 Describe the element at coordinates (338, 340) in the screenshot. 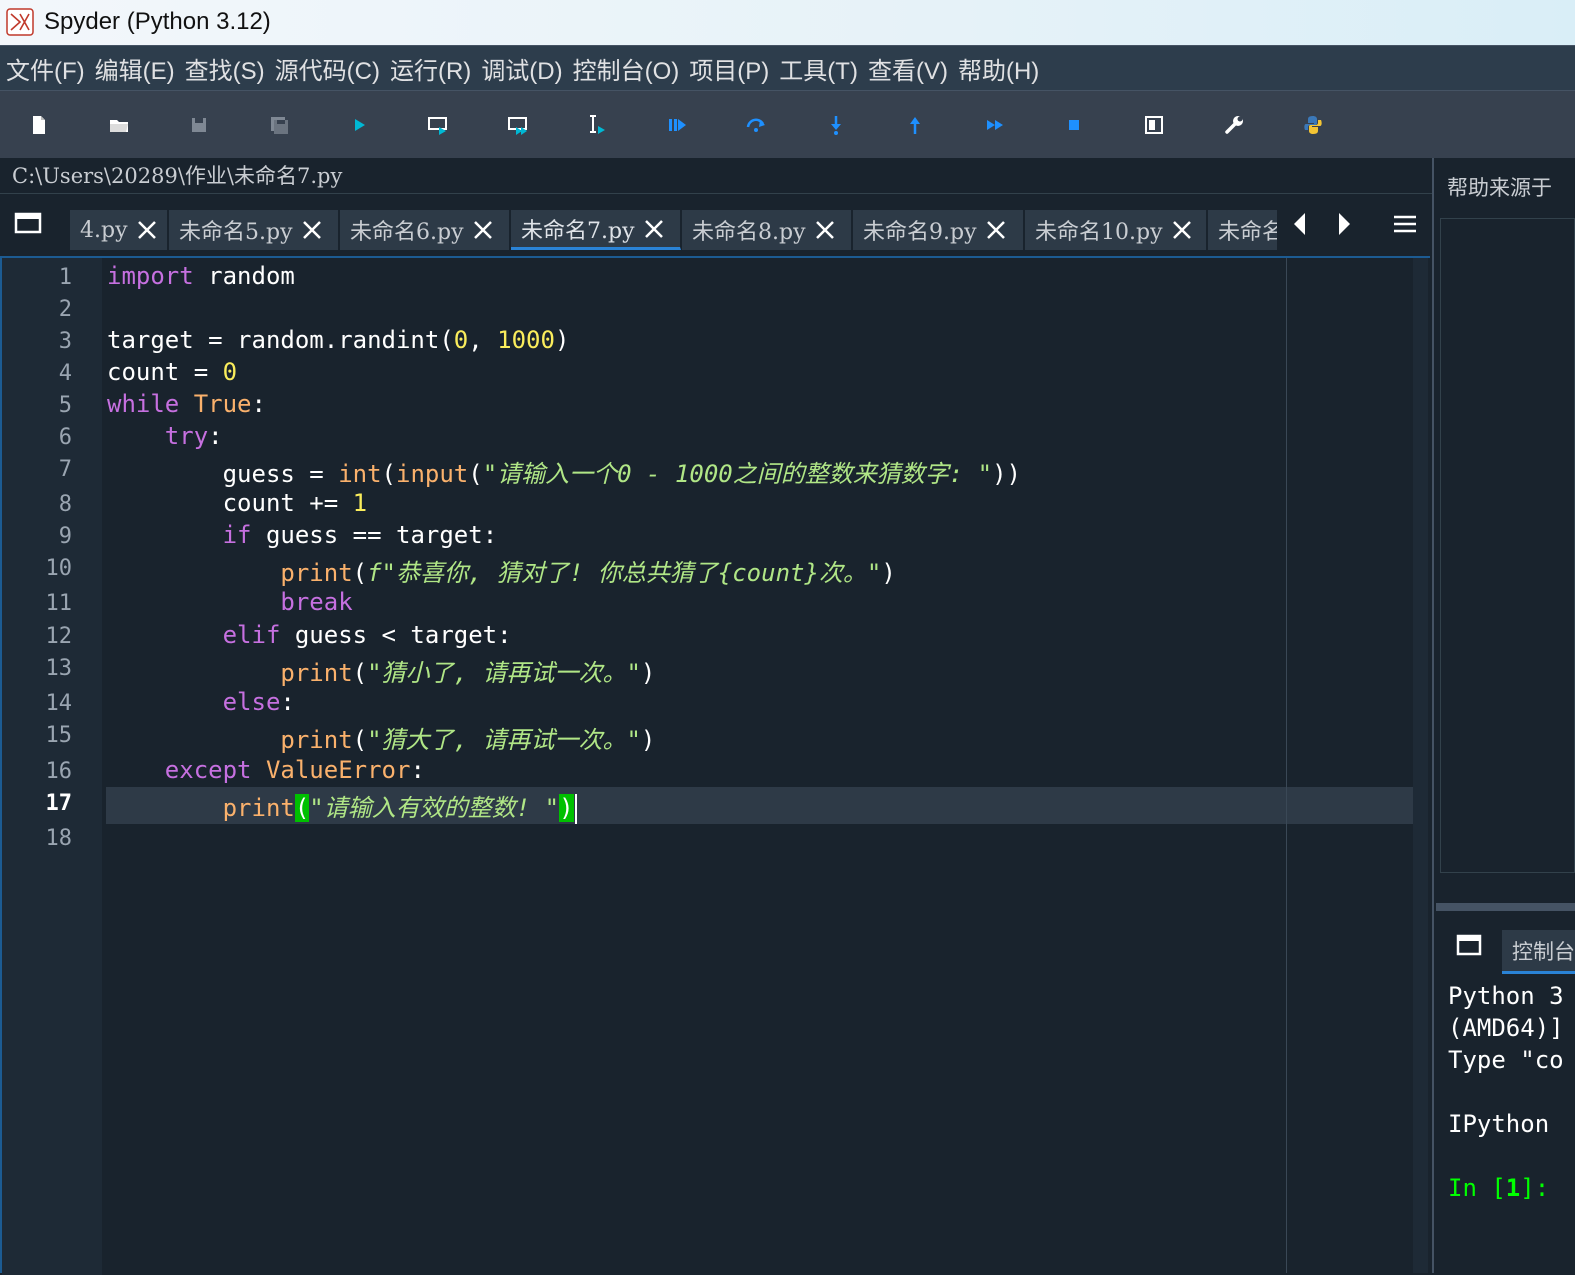

I see `code-line: target = random.randint(0, 1000)` at that location.